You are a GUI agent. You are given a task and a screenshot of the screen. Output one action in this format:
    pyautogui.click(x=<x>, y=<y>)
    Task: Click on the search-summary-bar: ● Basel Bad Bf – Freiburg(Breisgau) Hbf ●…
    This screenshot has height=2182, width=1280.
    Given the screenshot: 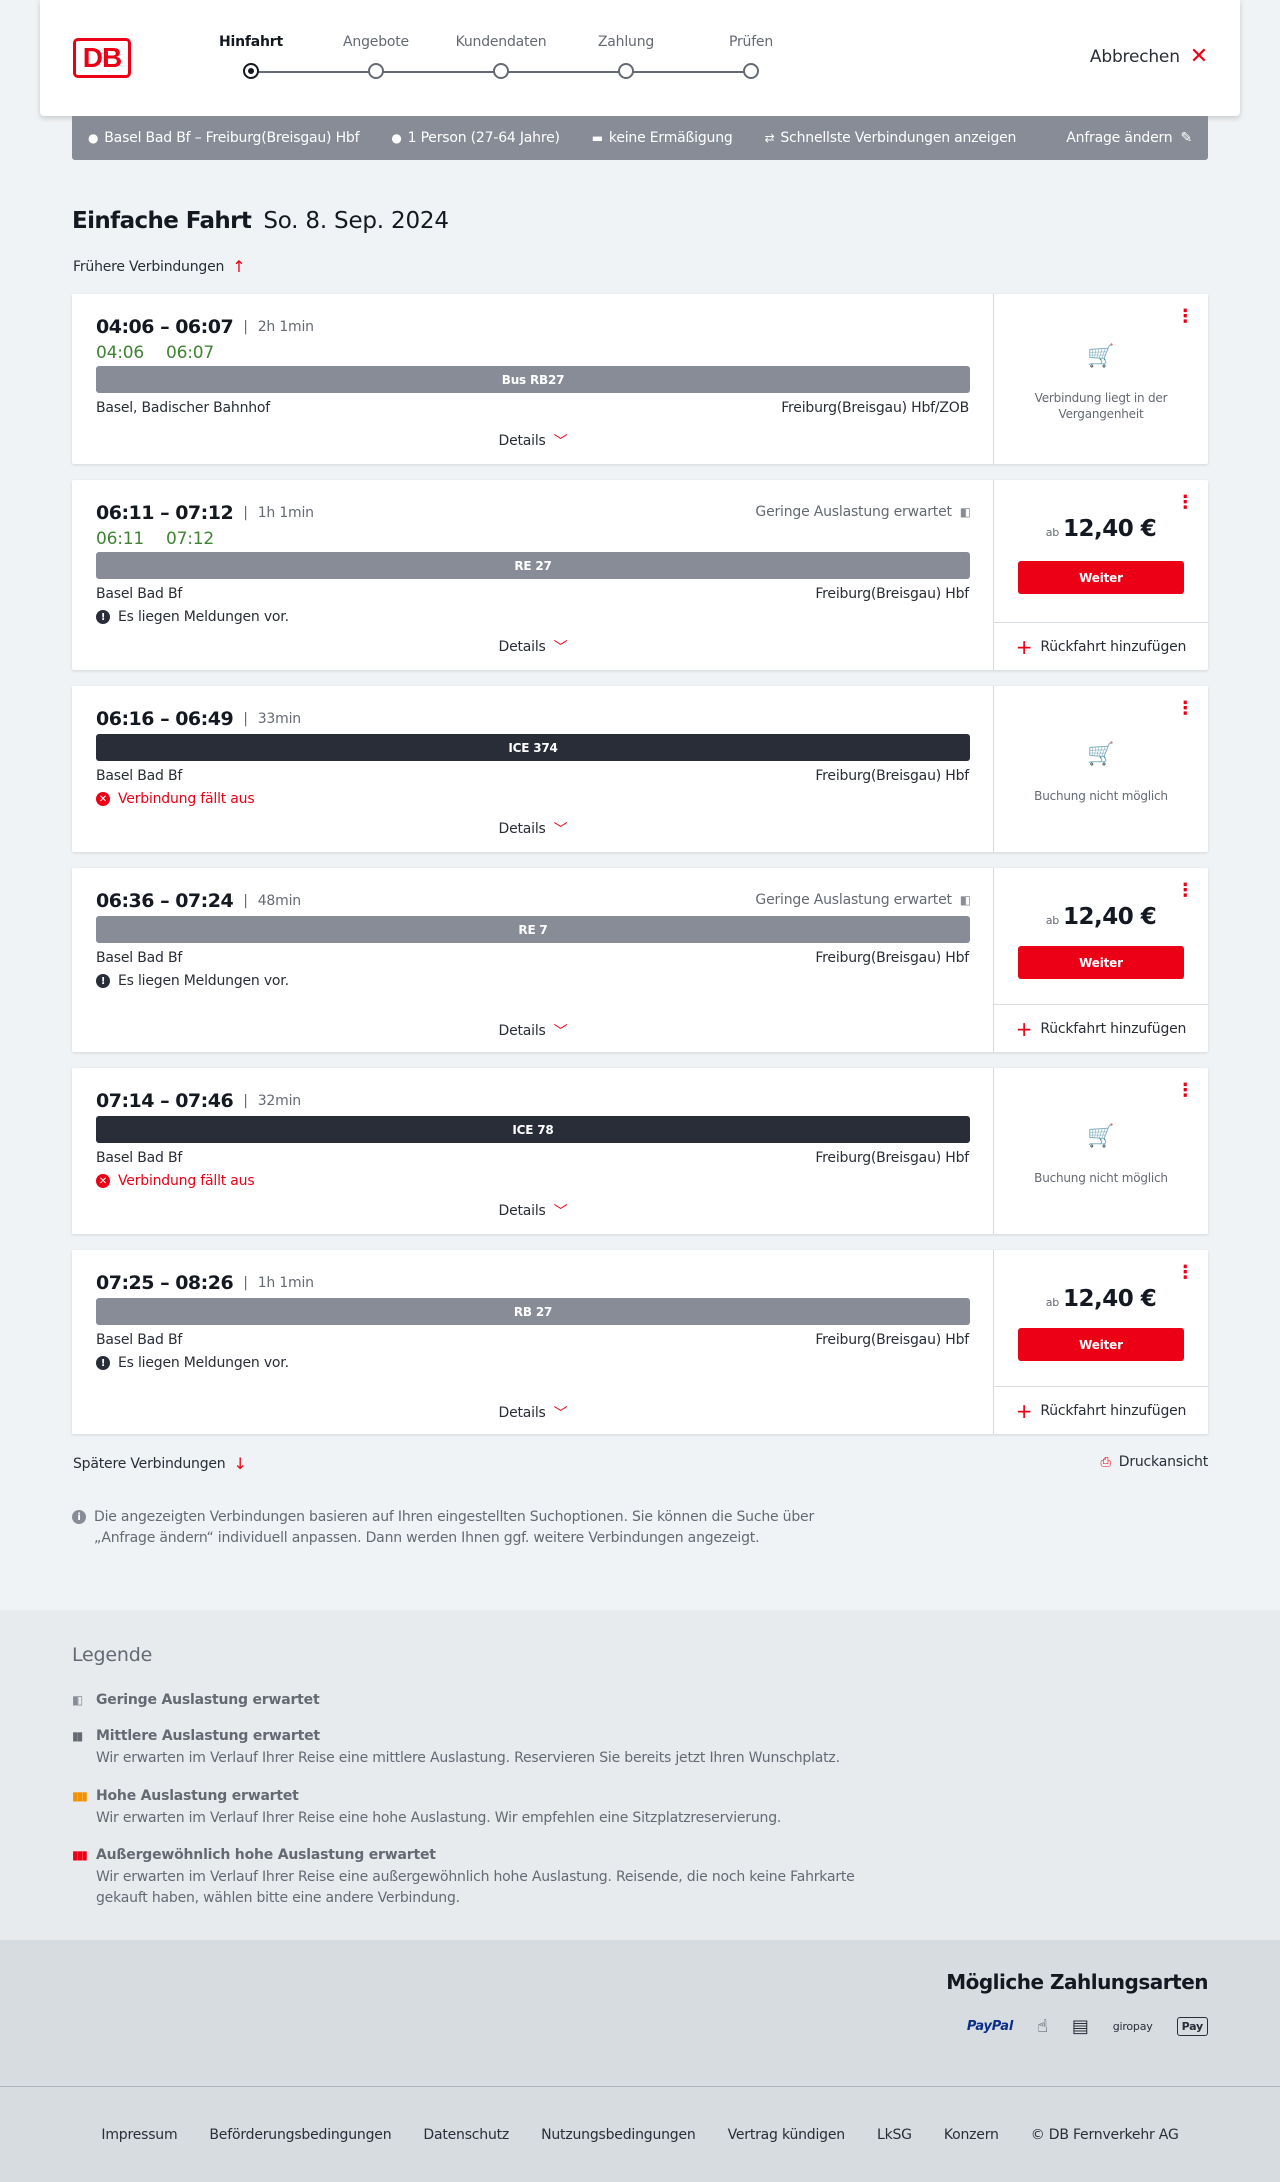 What is the action you would take?
    pyautogui.click(x=640, y=138)
    